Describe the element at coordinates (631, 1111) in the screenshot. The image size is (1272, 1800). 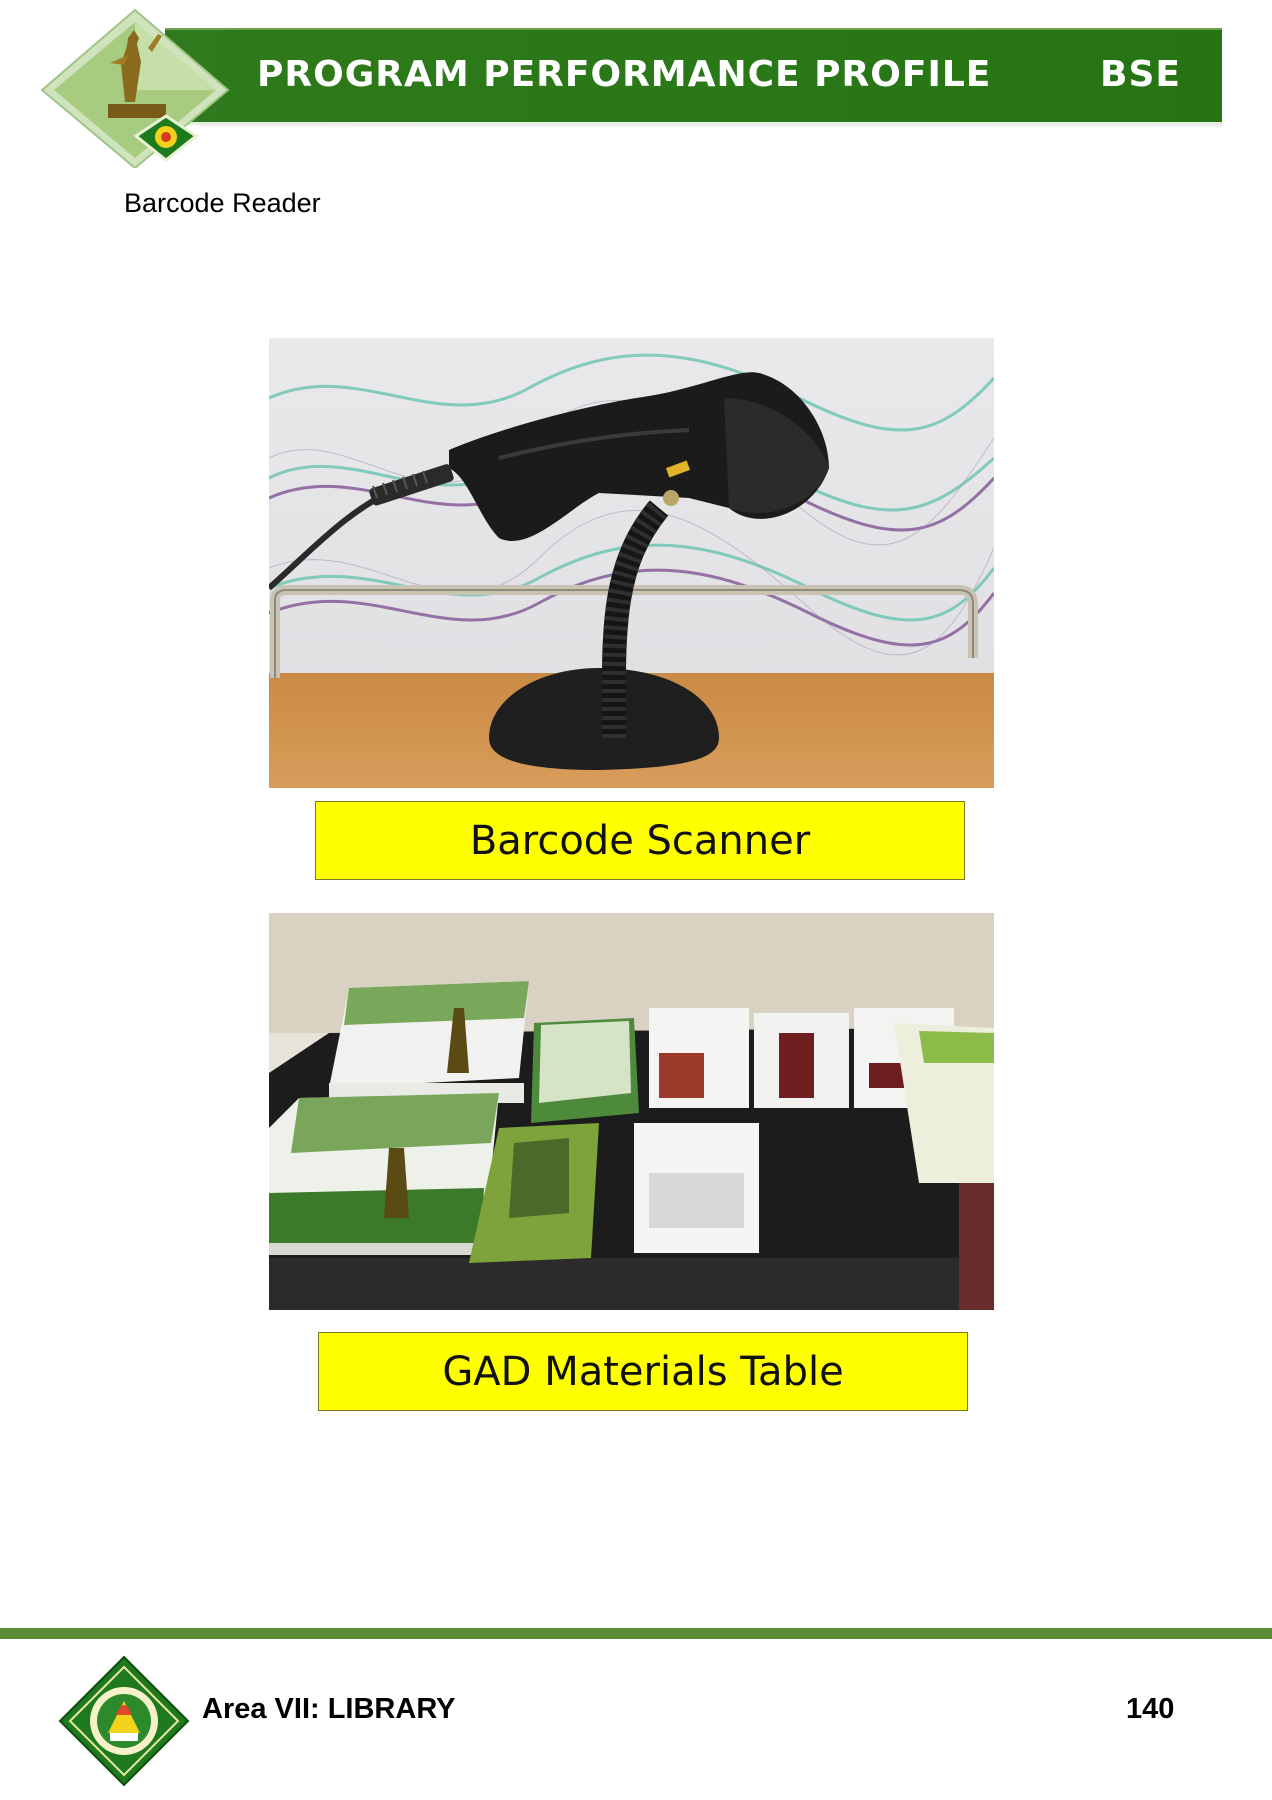
I see `gad-materials-table-photo` at that location.